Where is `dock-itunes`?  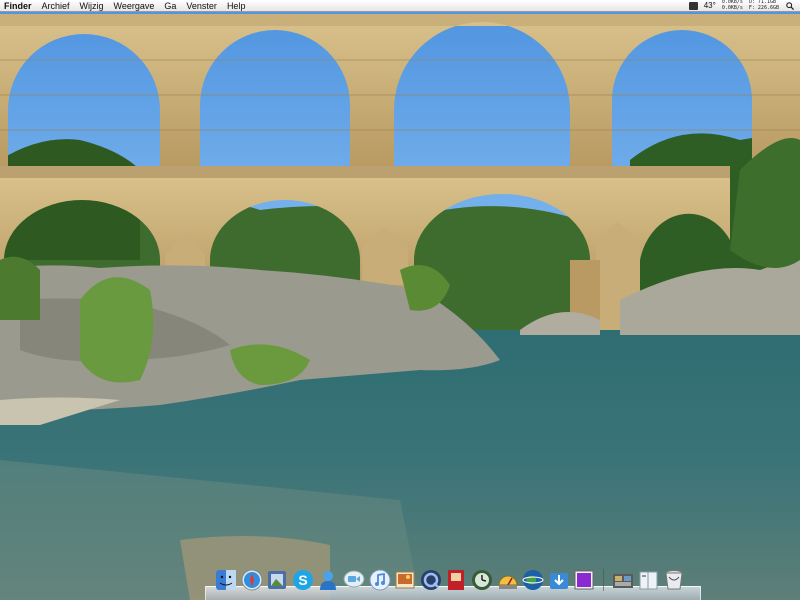
dock-itunes is located at coordinates (380, 580).